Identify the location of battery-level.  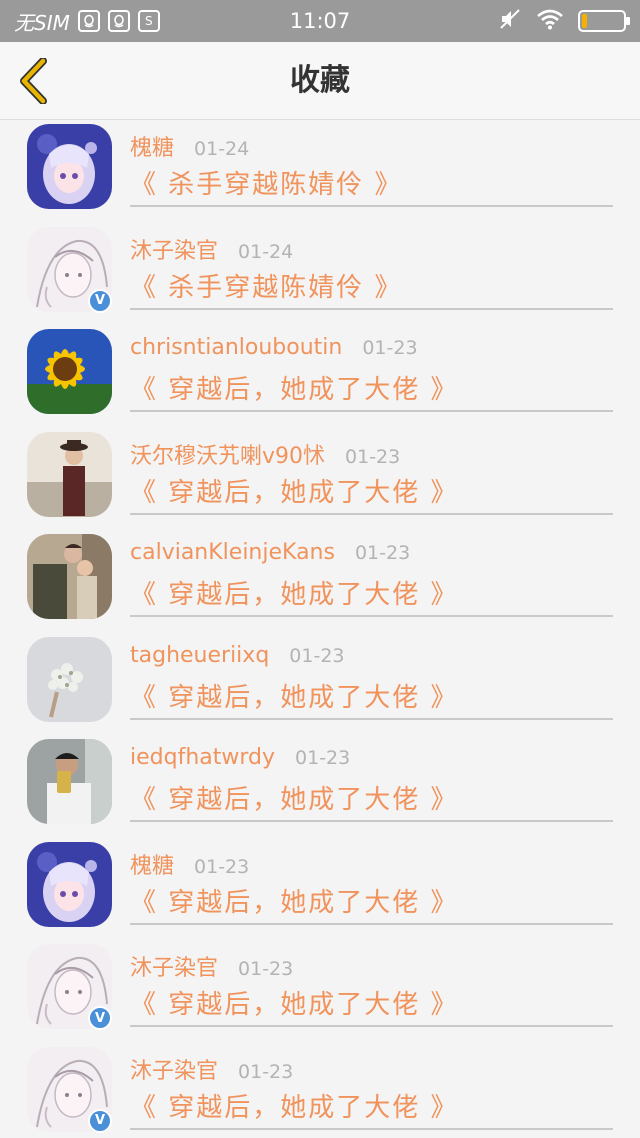
(584, 21).